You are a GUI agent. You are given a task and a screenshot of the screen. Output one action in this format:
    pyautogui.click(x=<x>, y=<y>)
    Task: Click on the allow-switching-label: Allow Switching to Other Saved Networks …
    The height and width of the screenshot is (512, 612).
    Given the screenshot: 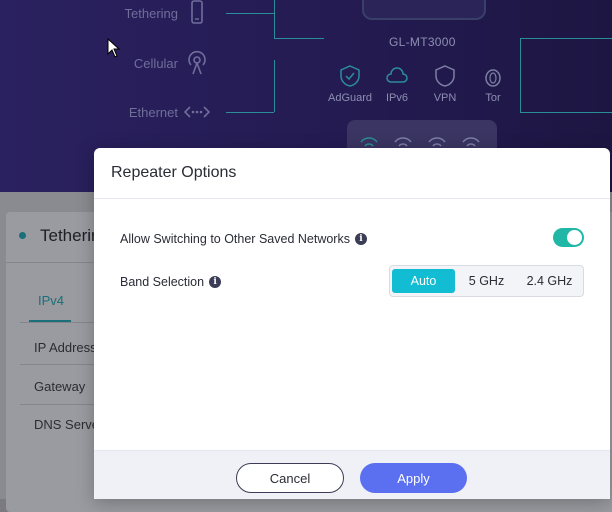 What is the action you would take?
    pyautogui.click(x=243, y=239)
    